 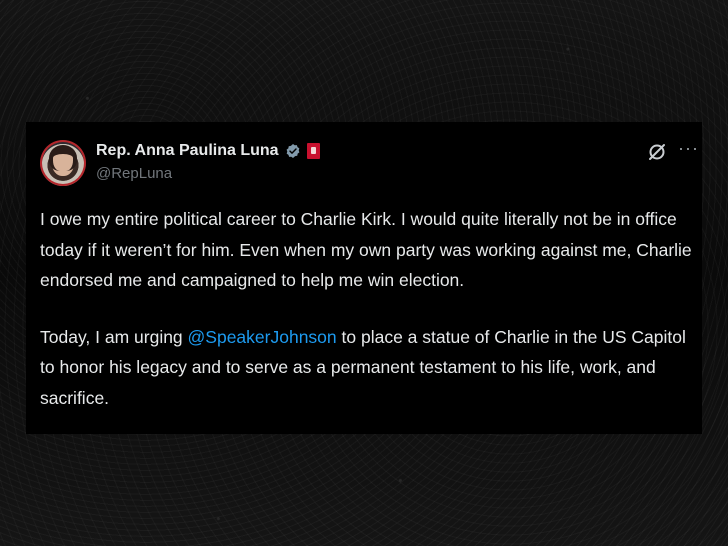 I want to click on author-name-row: Rep. Anna Paulina Luna, so click(x=208, y=151).